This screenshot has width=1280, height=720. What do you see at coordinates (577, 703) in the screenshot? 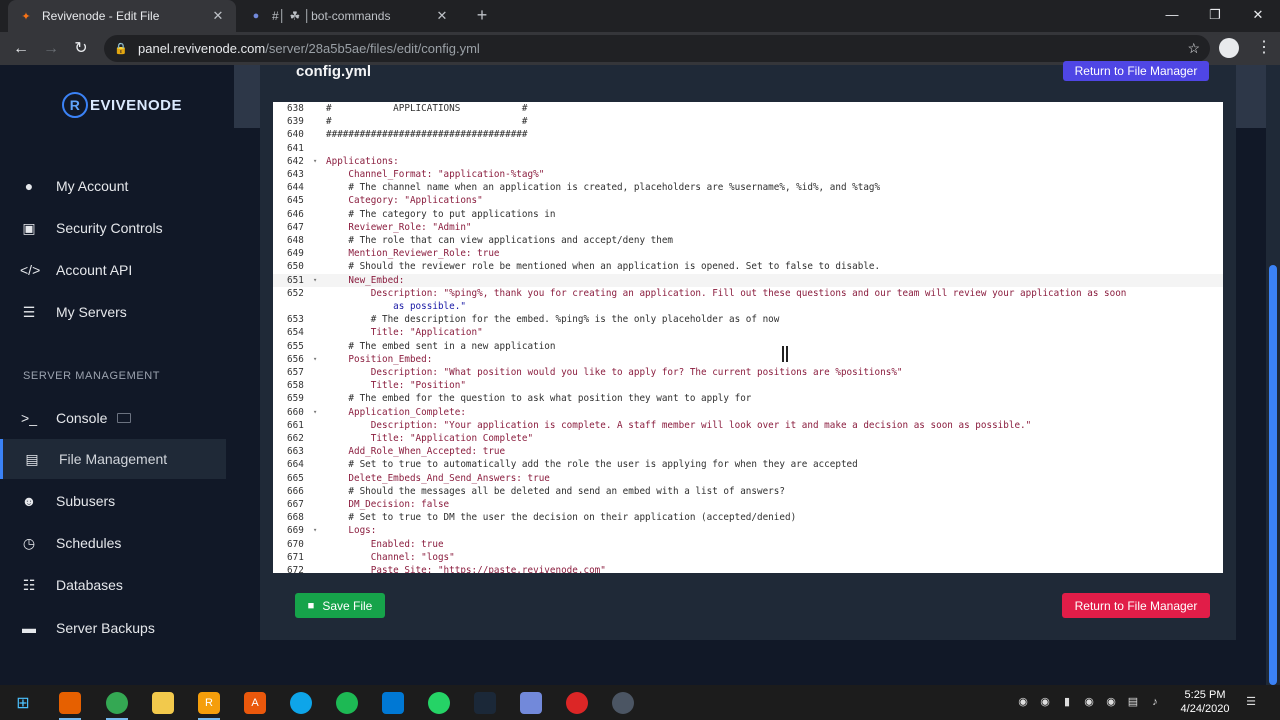
I see `app-red-icon` at bounding box center [577, 703].